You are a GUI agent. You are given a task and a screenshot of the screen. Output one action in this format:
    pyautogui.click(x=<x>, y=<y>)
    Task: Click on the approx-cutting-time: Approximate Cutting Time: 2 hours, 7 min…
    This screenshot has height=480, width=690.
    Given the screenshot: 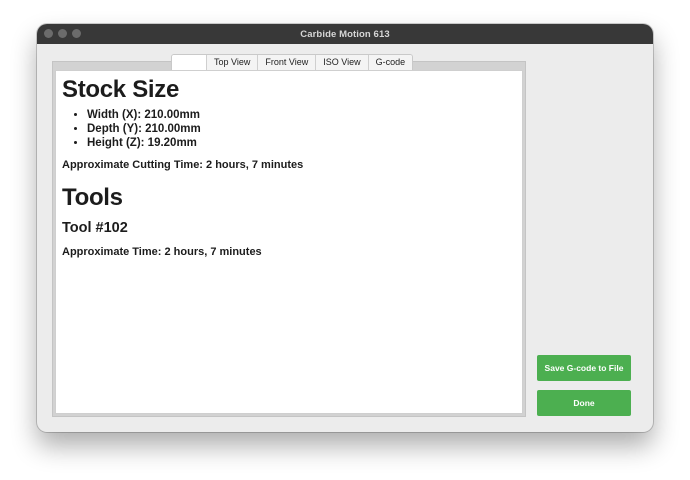 What is the action you would take?
    pyautogui.click(x=183, y=165)
    